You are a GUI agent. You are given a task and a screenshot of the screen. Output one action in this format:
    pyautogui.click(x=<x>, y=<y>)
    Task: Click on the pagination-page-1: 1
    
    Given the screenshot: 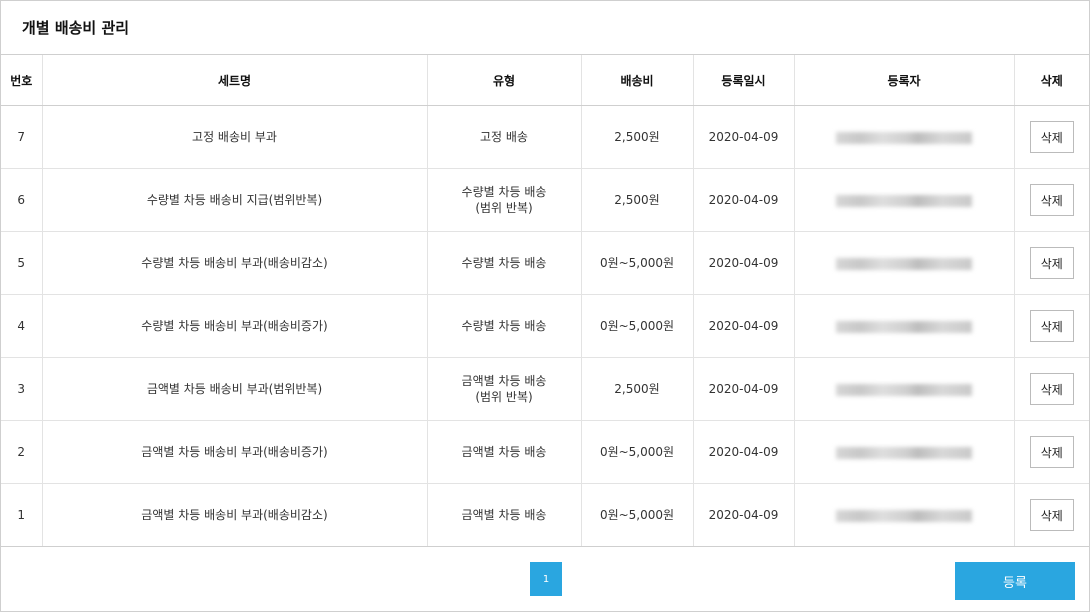 What is the action you would take?
    pyautogui.click(x=546, y=579)
    